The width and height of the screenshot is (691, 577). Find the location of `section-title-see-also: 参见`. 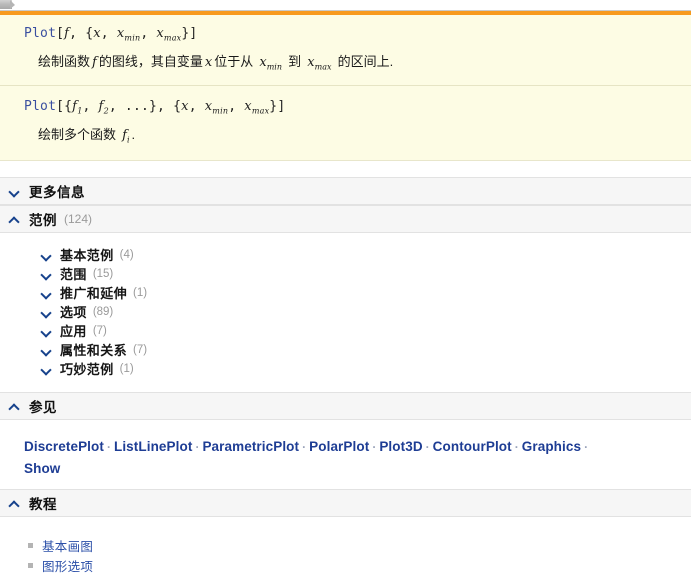

section-title-see-also: 参见 is located at coordinates (43, 408).